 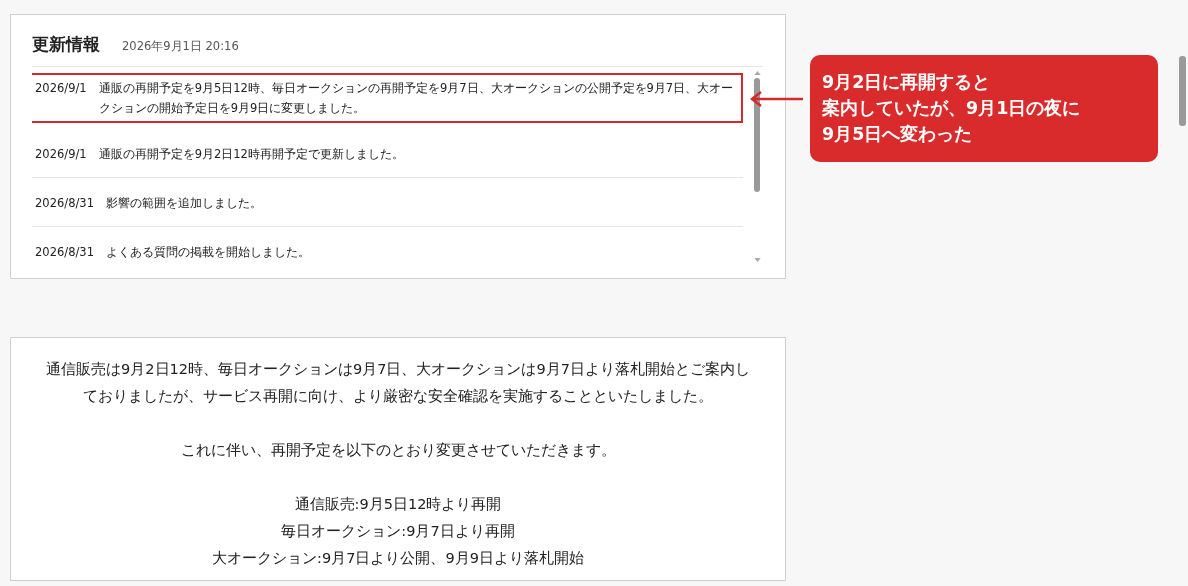 I want to click on notice-text: これに伴い、再開予定を以下のとおり変更させていただきます。, so click(x=398, y=450).